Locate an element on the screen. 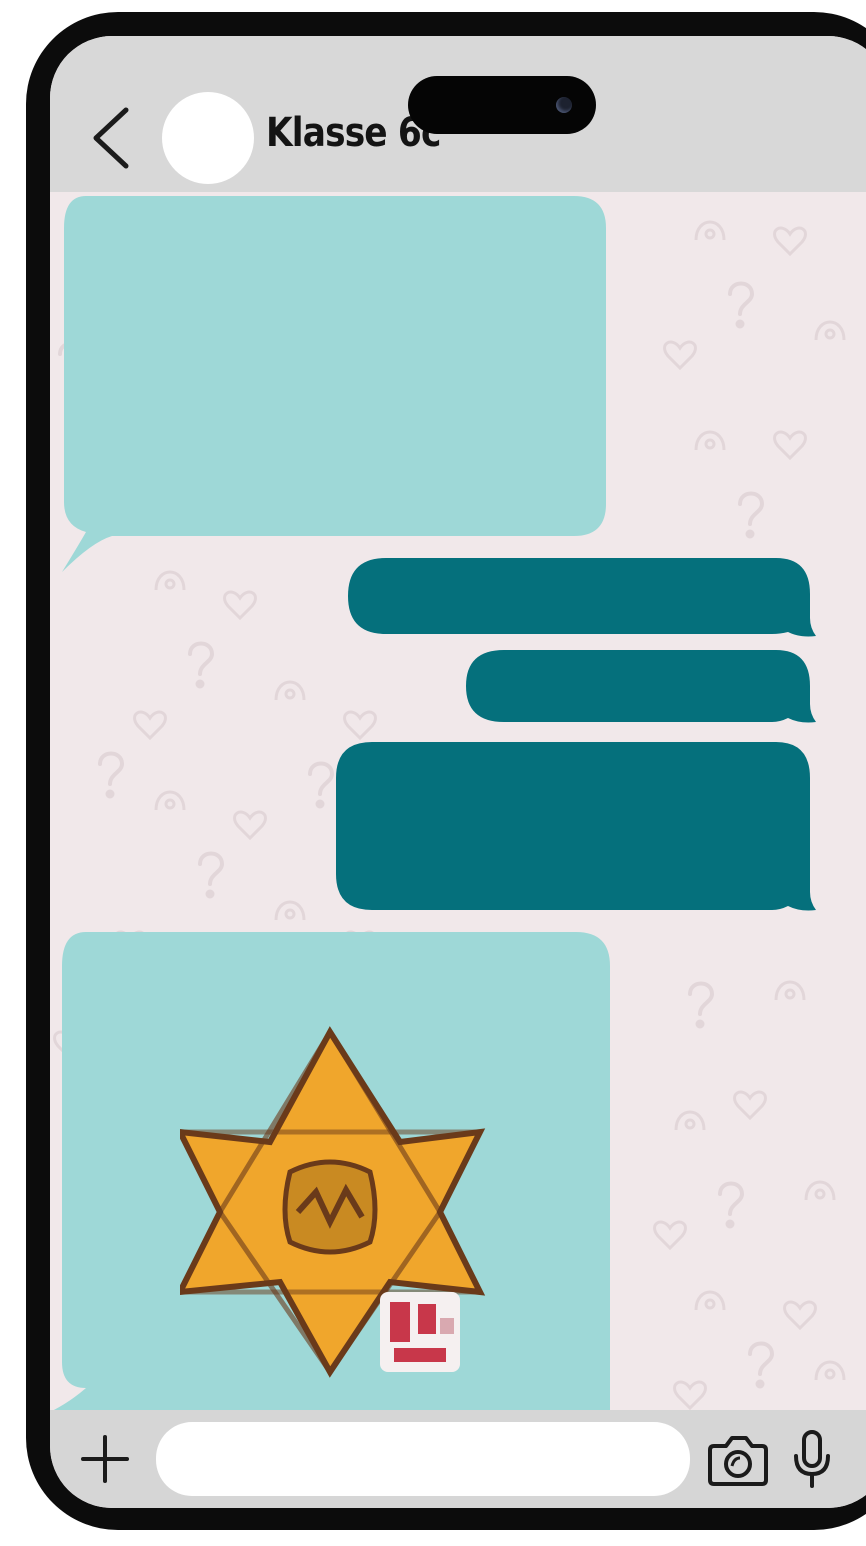 The height and width of the screenshot is (1546, 866). composer-bar is located at coordinates (458, 1459).